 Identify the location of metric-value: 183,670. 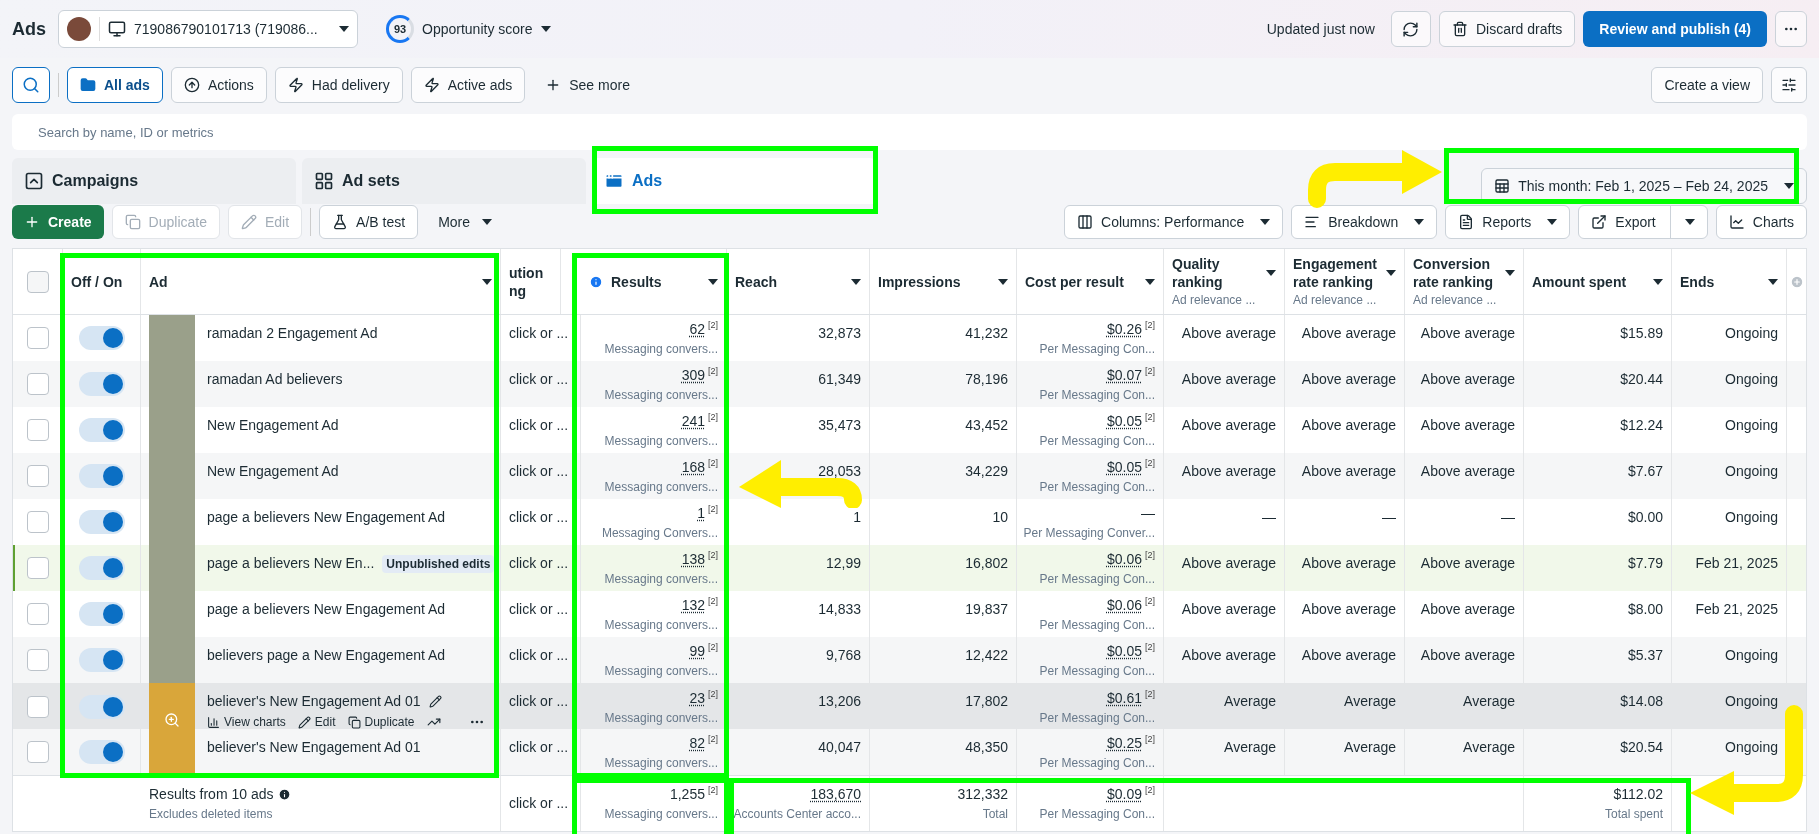
(835, 794).